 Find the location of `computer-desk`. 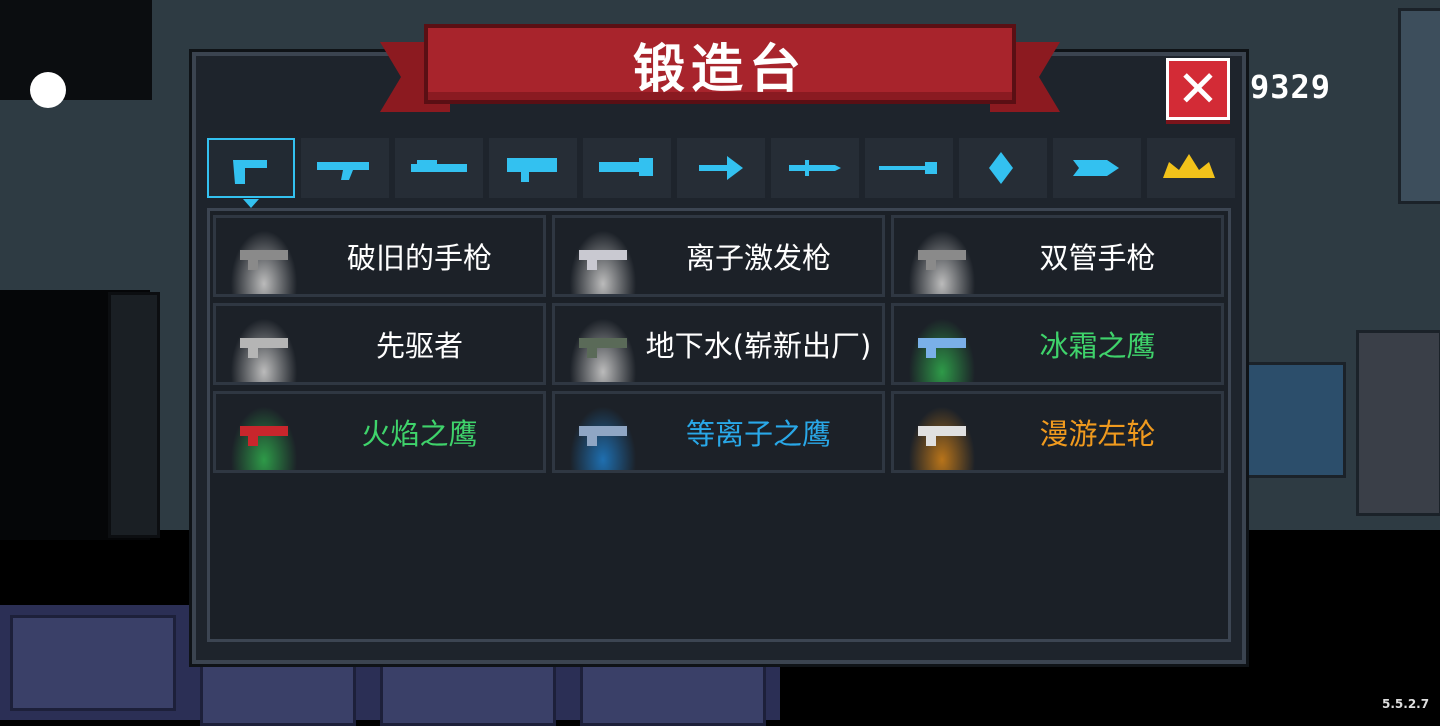

computer-desk is located at coordinates (1293, 420).